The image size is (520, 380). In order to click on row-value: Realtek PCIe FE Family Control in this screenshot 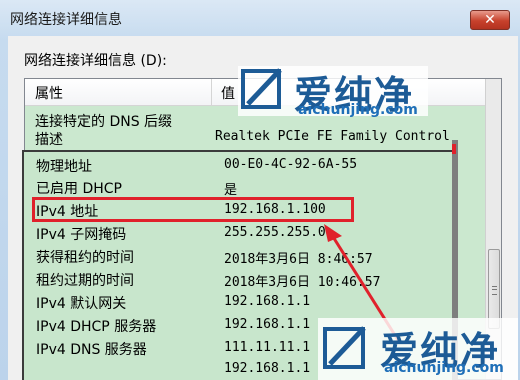, I will do `click(332, 136)`.